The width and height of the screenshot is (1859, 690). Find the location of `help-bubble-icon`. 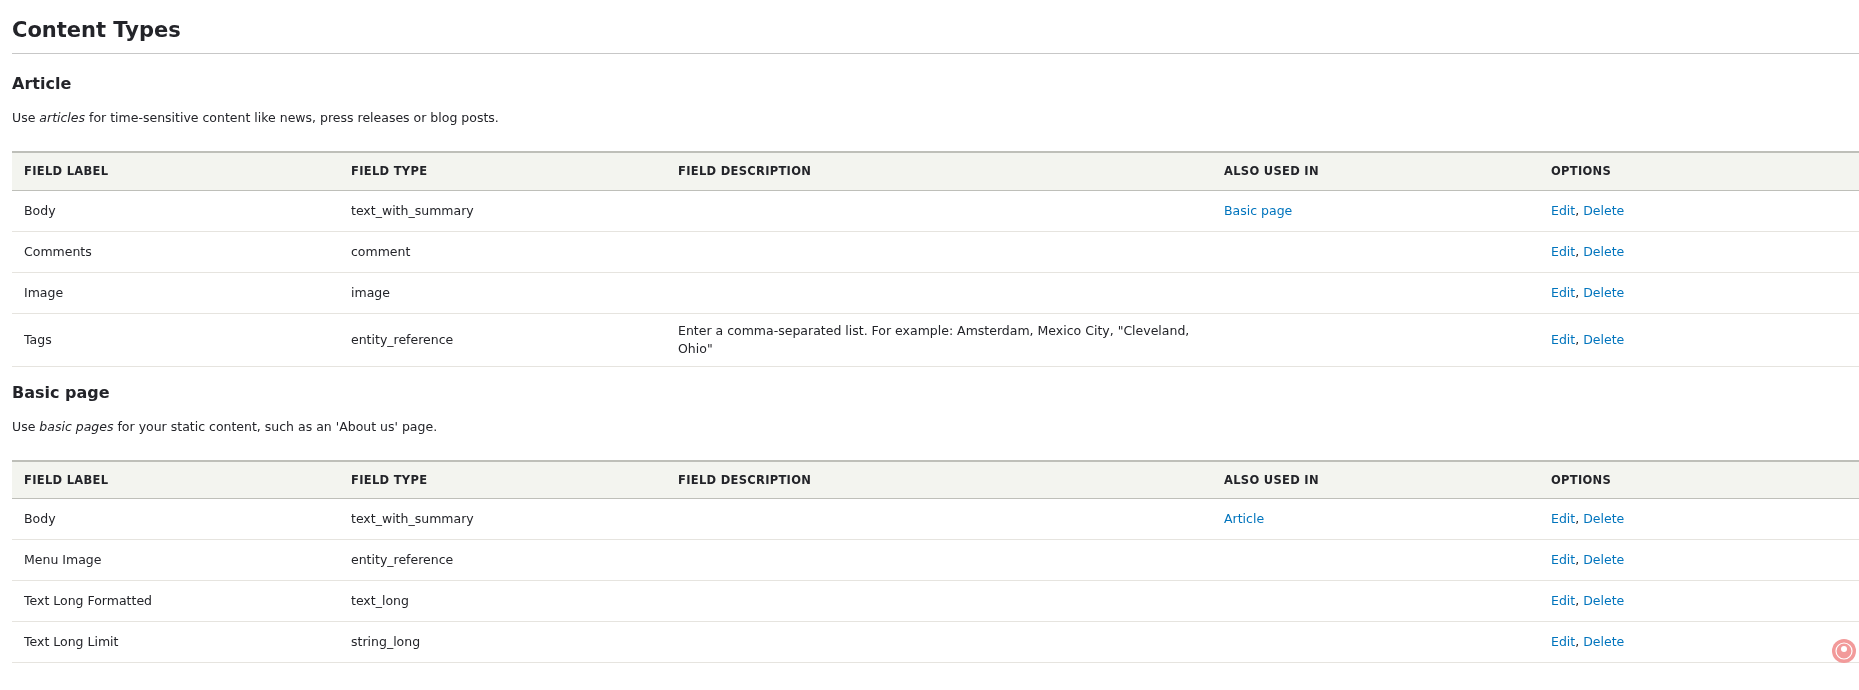

help-bubble-icon is located at coordinates (1844, 651).